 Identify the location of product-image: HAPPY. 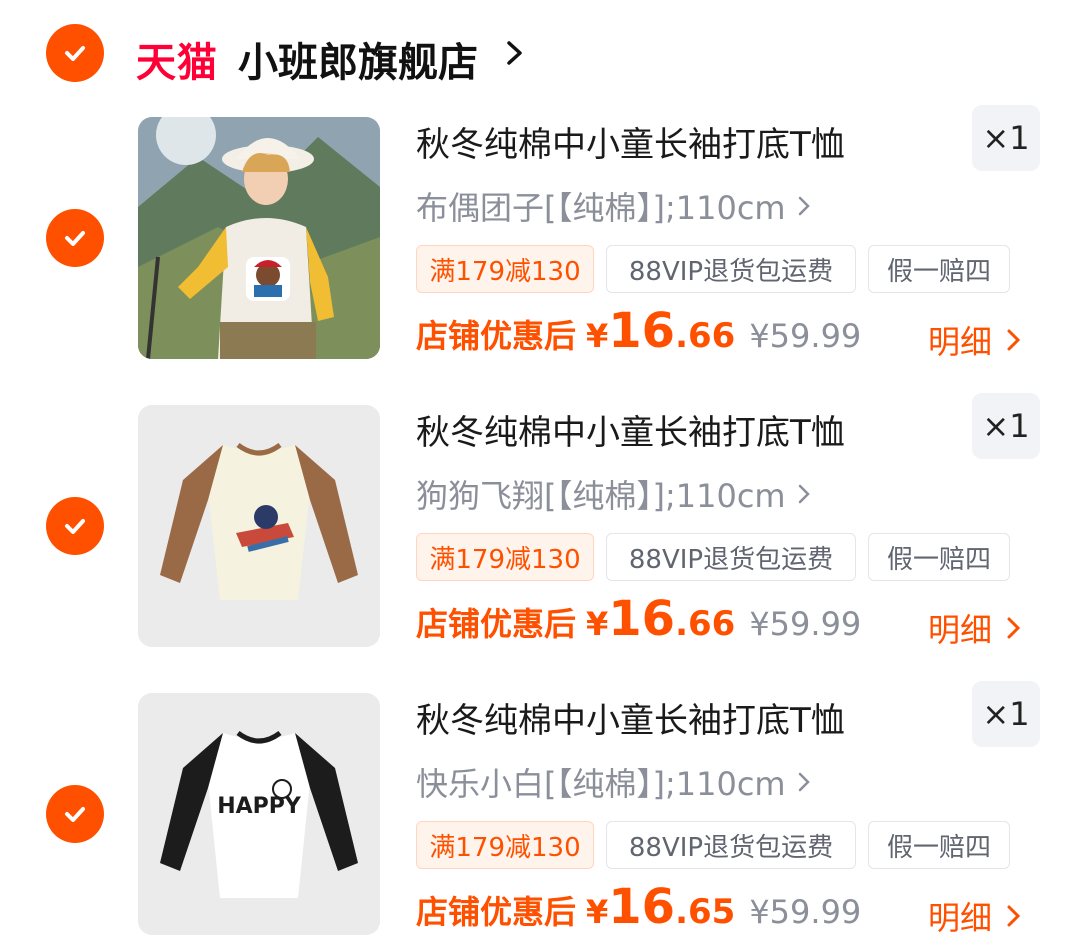
(259, 814).